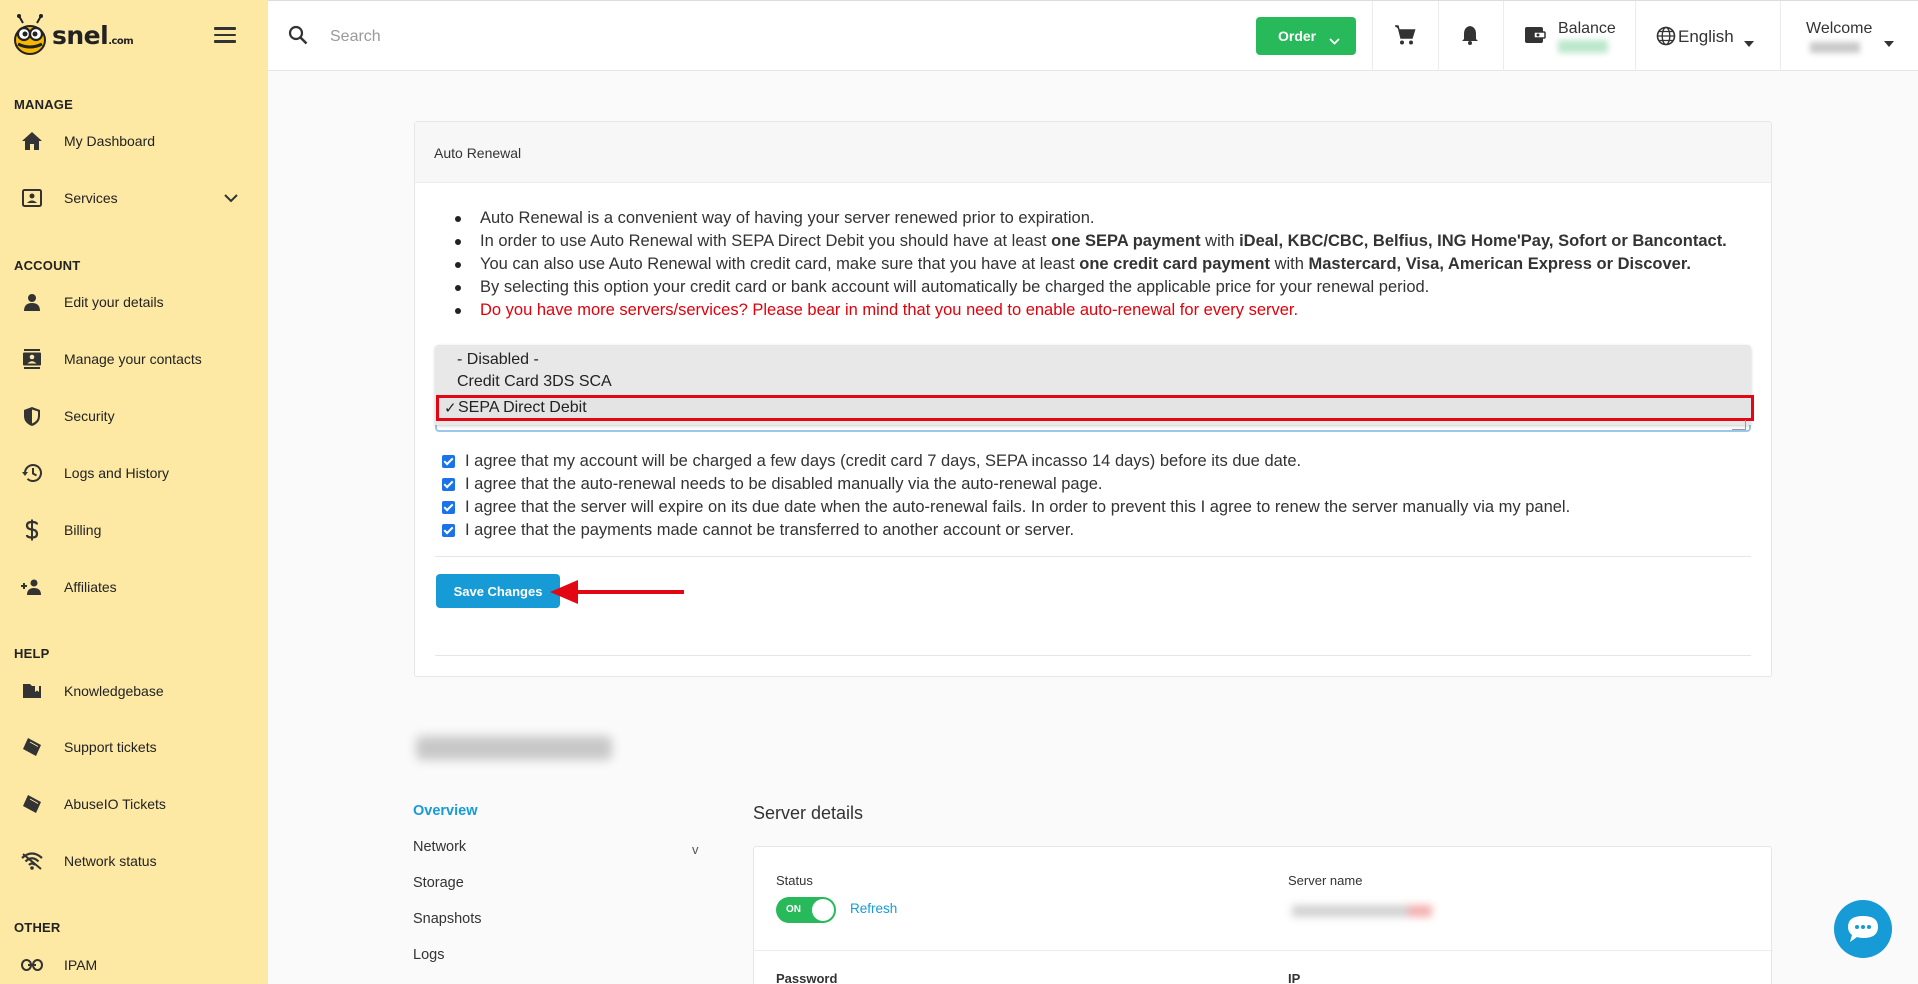 This screenshot has height=984, width=1918. Describe the element at coordinates (134, 530) in the screenshot. I see `sidebar-item-billing: Billing` at that location.